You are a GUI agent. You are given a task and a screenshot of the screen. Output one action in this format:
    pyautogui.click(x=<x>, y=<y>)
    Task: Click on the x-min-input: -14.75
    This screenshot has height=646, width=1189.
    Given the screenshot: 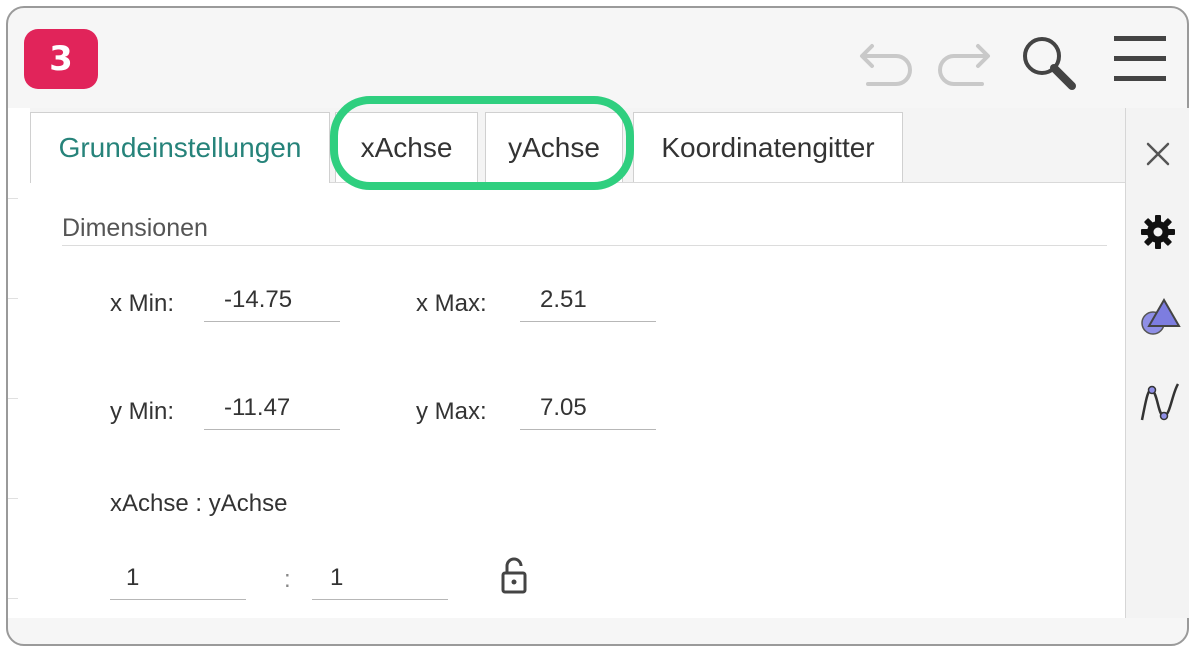 What is the action you would take?
    pyautogui.click(x=272, y=302)
    